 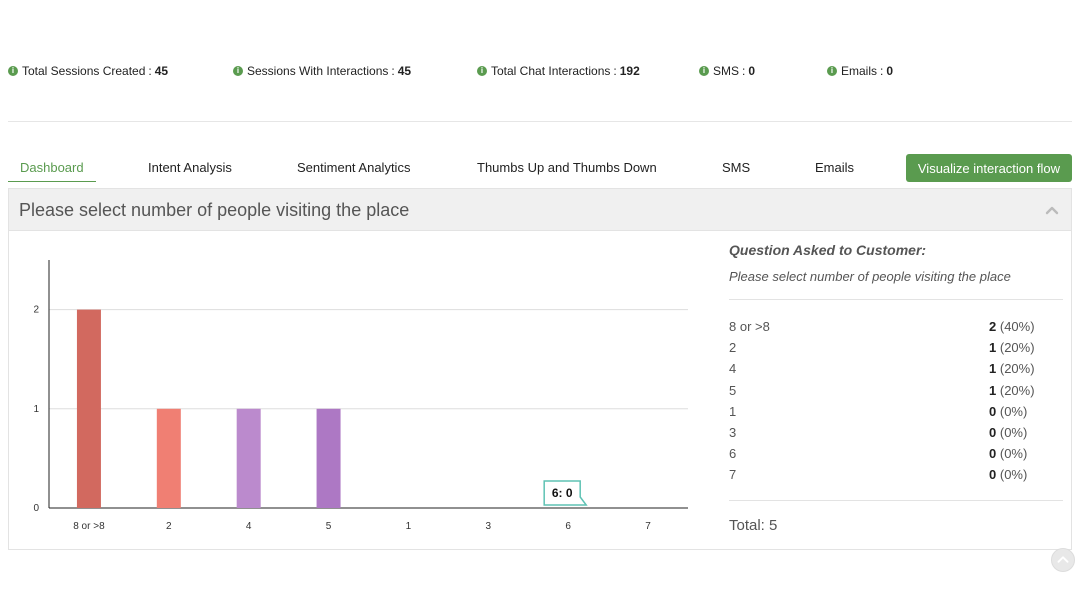 I want to click on answer-label: 7, so click(x=733, y=475).